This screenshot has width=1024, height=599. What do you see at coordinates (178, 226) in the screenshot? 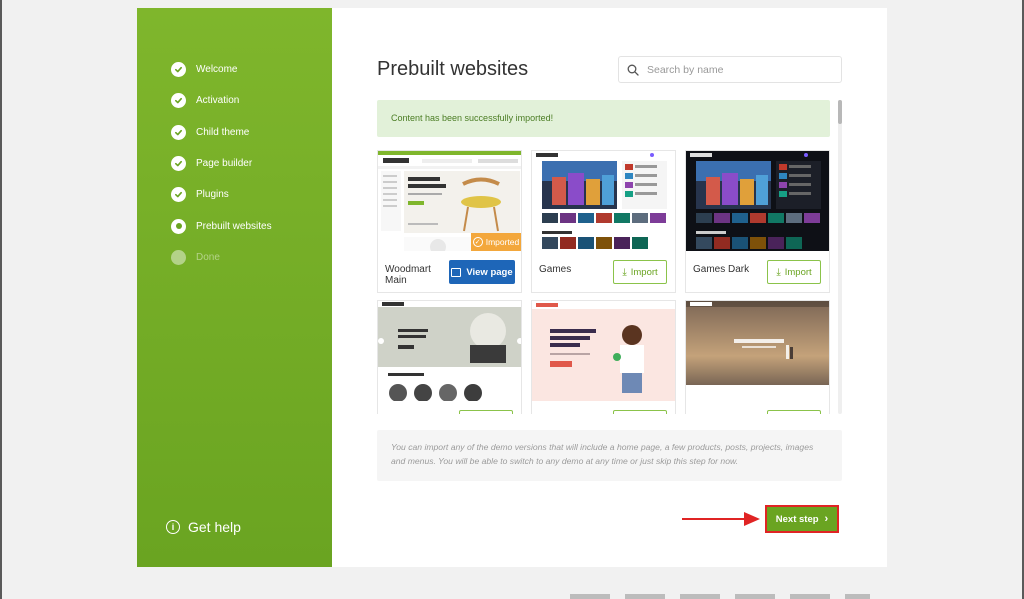
I see `dot-icon` at bounding box center [178, 226].